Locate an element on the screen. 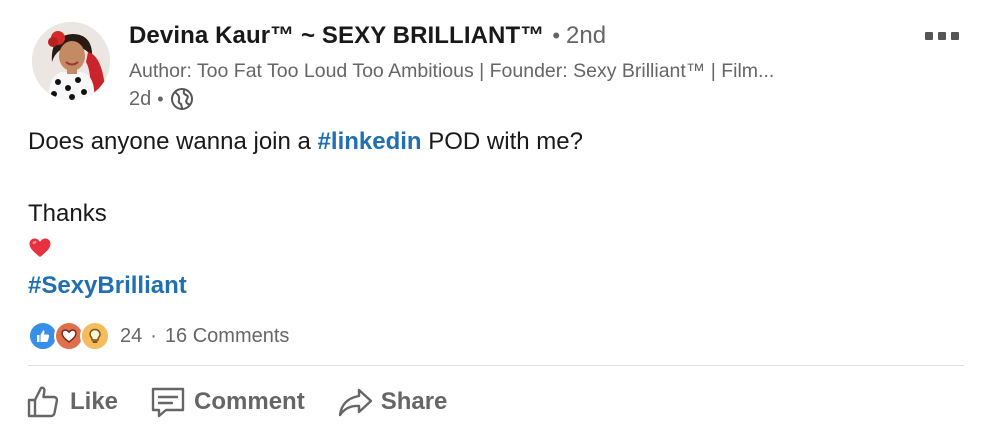 The image size is (990, 436). body-blank-line is located at coordinates (493, 178).